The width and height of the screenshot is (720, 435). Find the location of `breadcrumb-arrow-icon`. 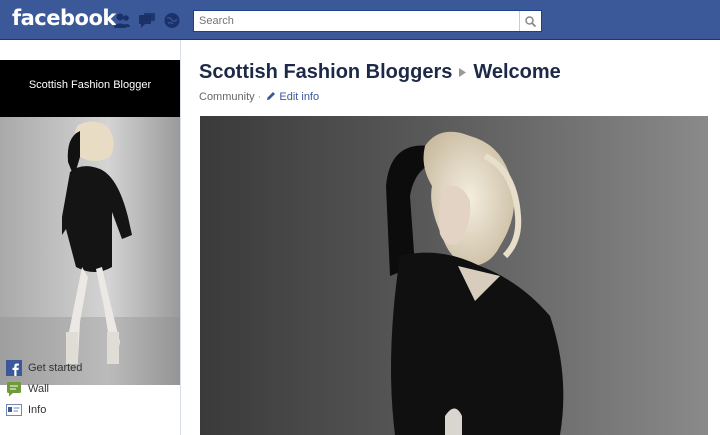

breadcrumb-arrow-icon is located at coordinates (463, 73).